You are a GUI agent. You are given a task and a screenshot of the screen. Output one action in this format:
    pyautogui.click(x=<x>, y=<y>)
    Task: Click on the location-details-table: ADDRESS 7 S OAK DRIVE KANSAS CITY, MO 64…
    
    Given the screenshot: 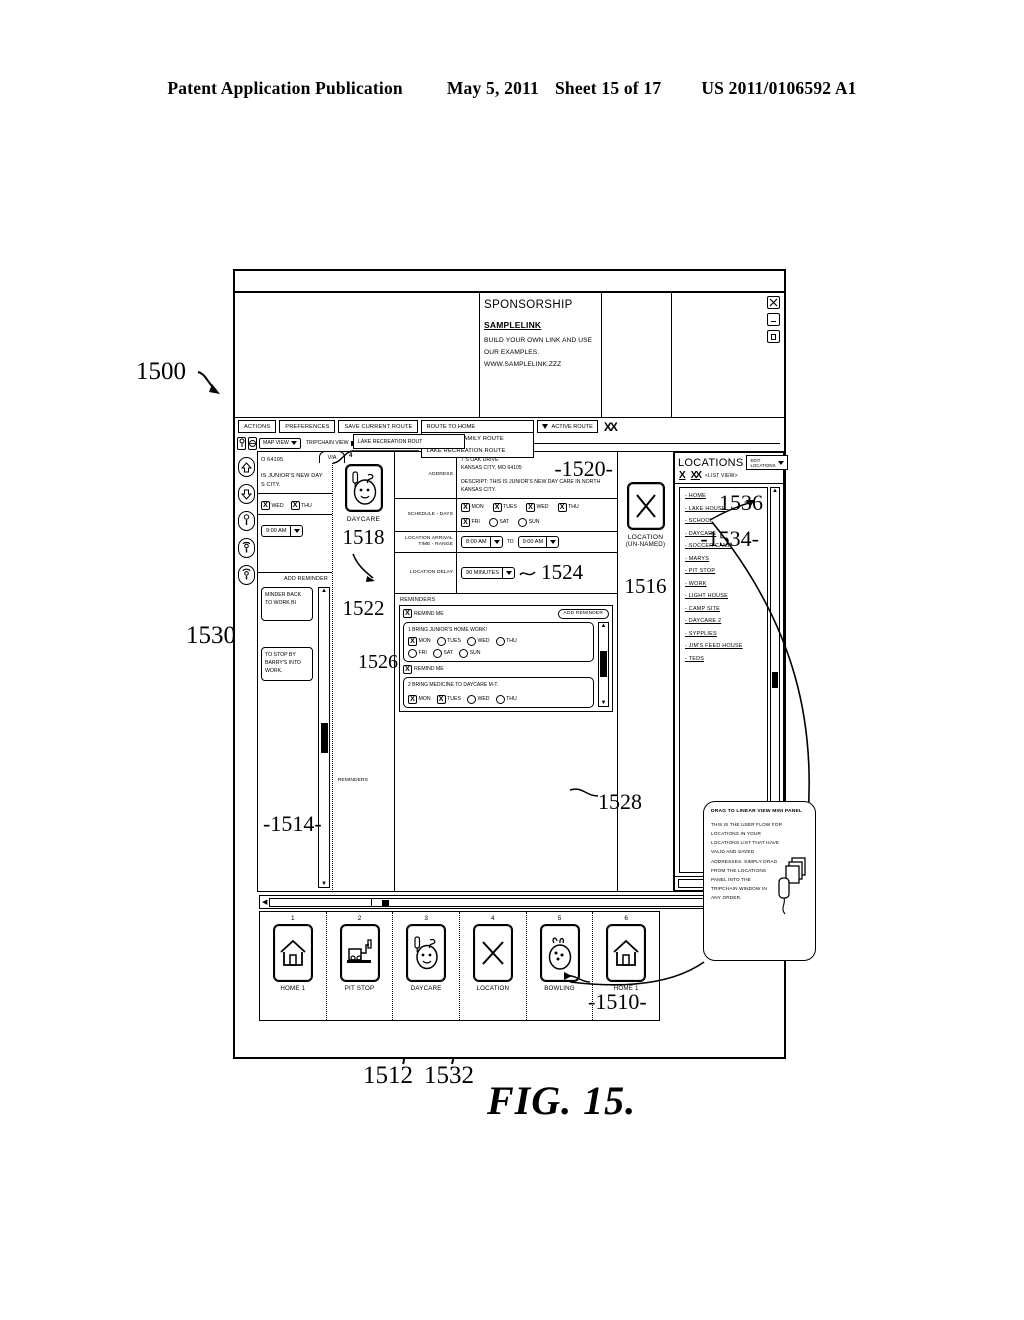 What is the action you would take?
    pyautogui.click(x=440, y=671)
    